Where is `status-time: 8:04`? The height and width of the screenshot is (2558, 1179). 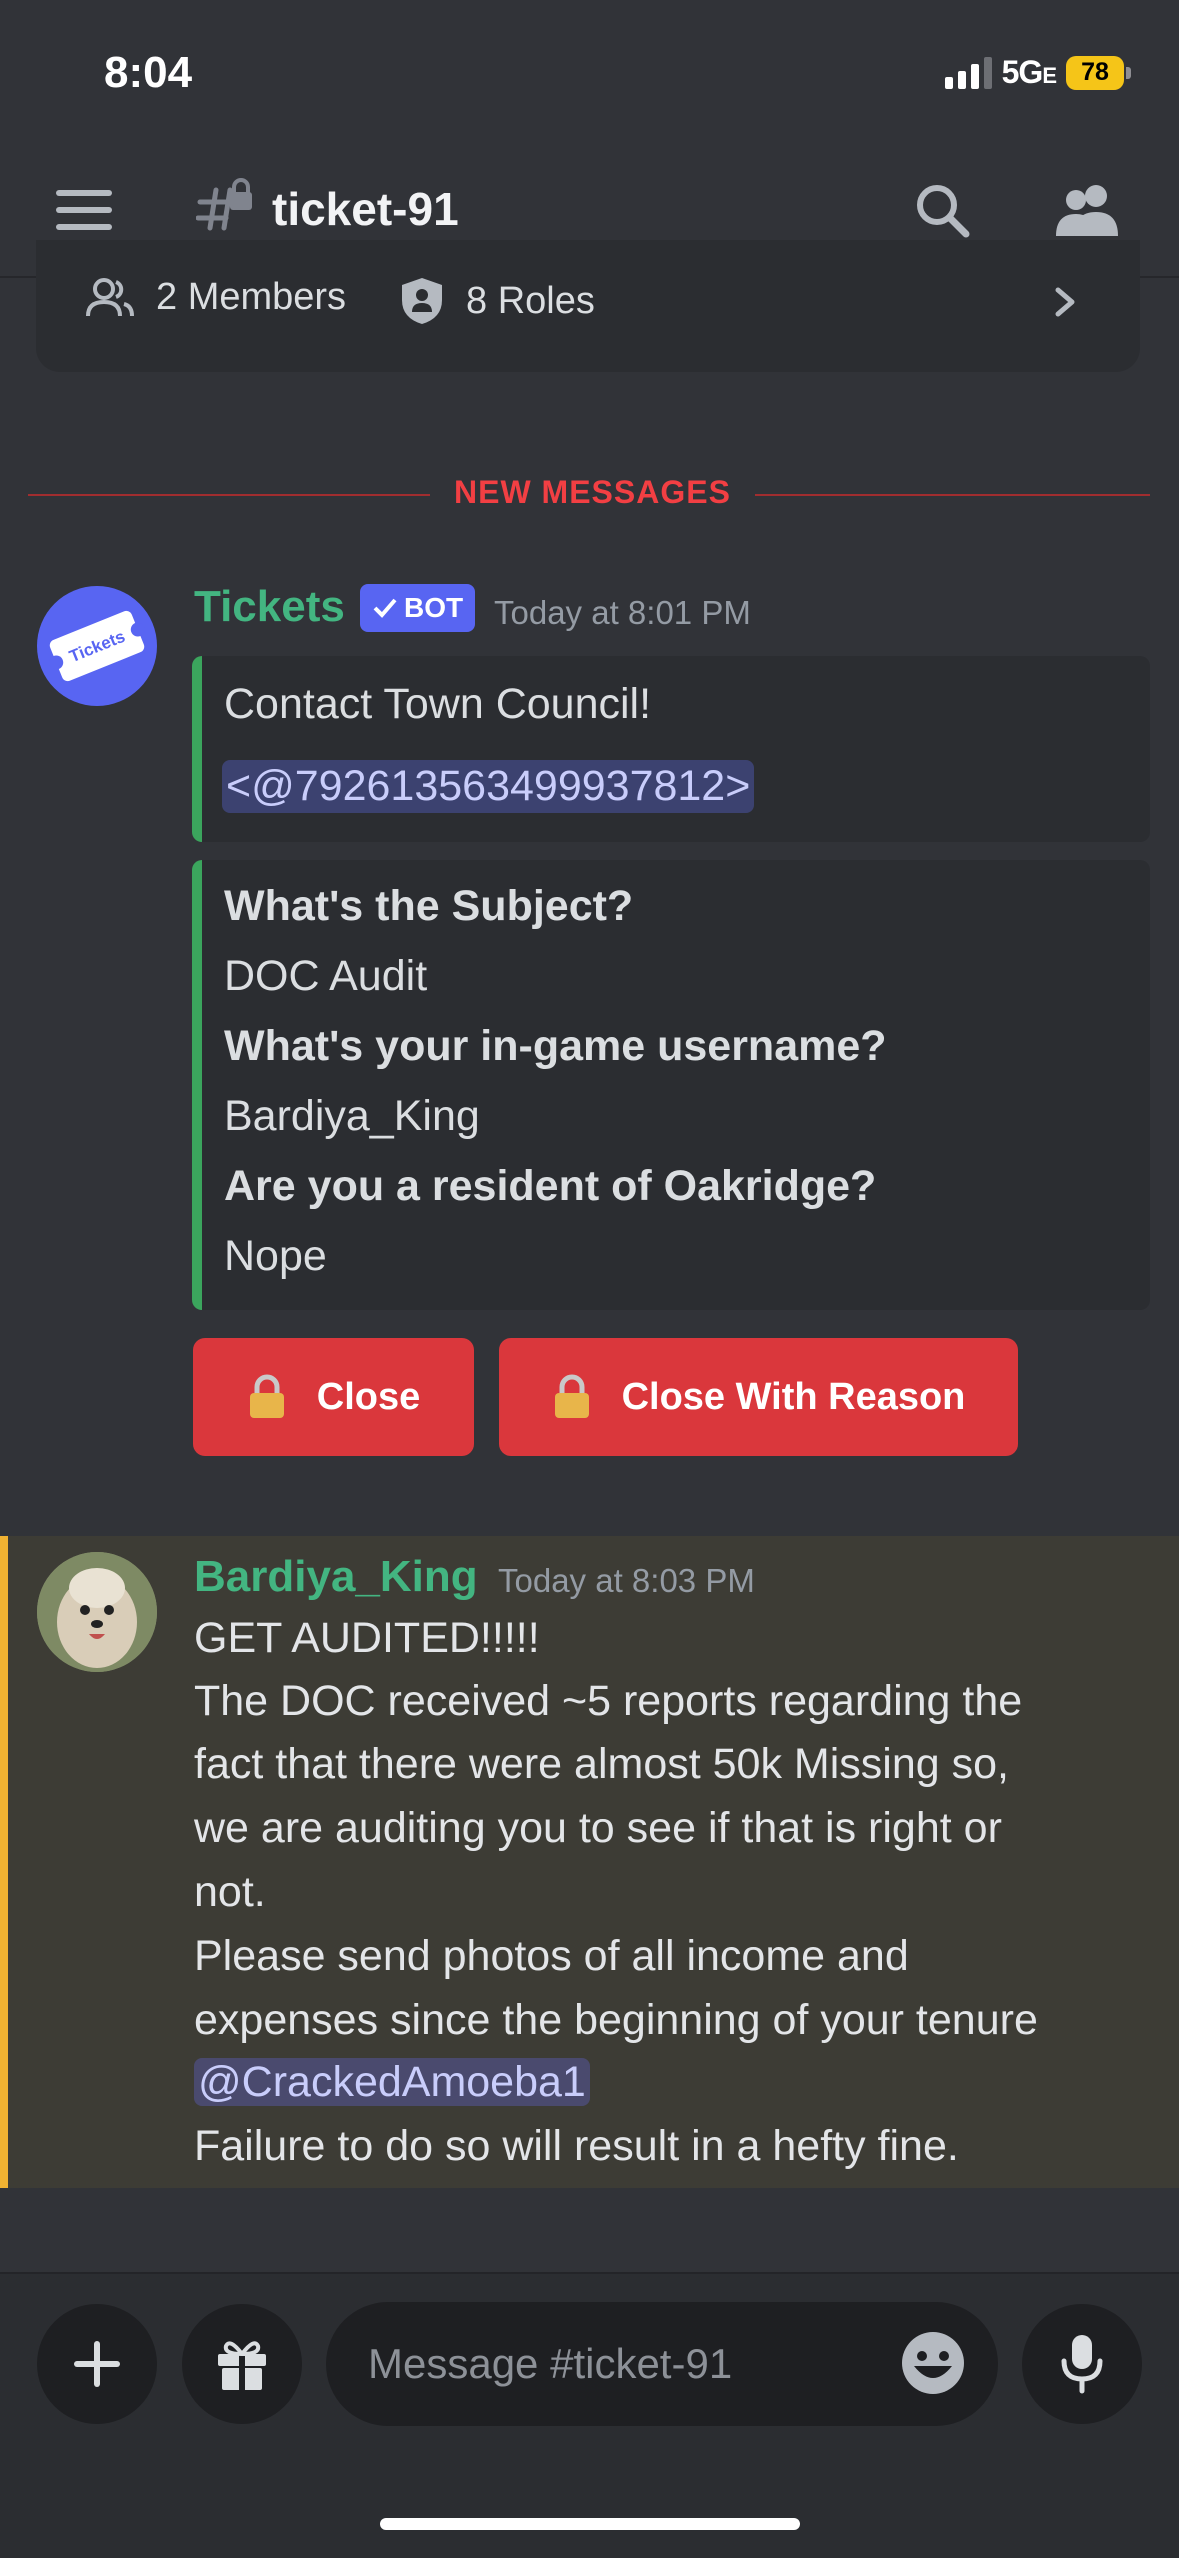
status-time: 8:04 is located at coordinates (148, 72).